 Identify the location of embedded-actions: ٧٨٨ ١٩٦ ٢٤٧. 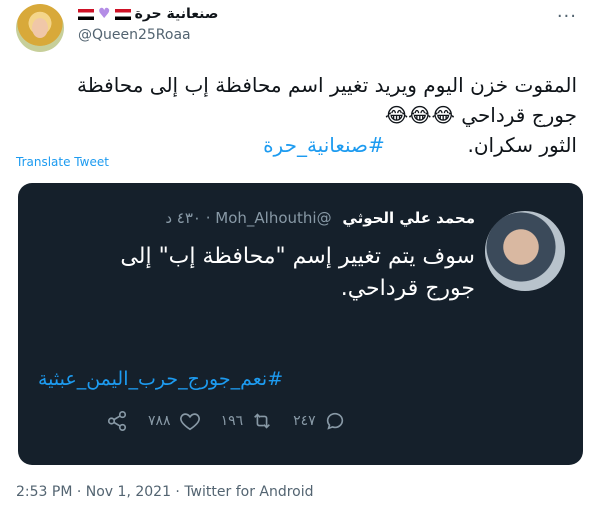
(226, 421).